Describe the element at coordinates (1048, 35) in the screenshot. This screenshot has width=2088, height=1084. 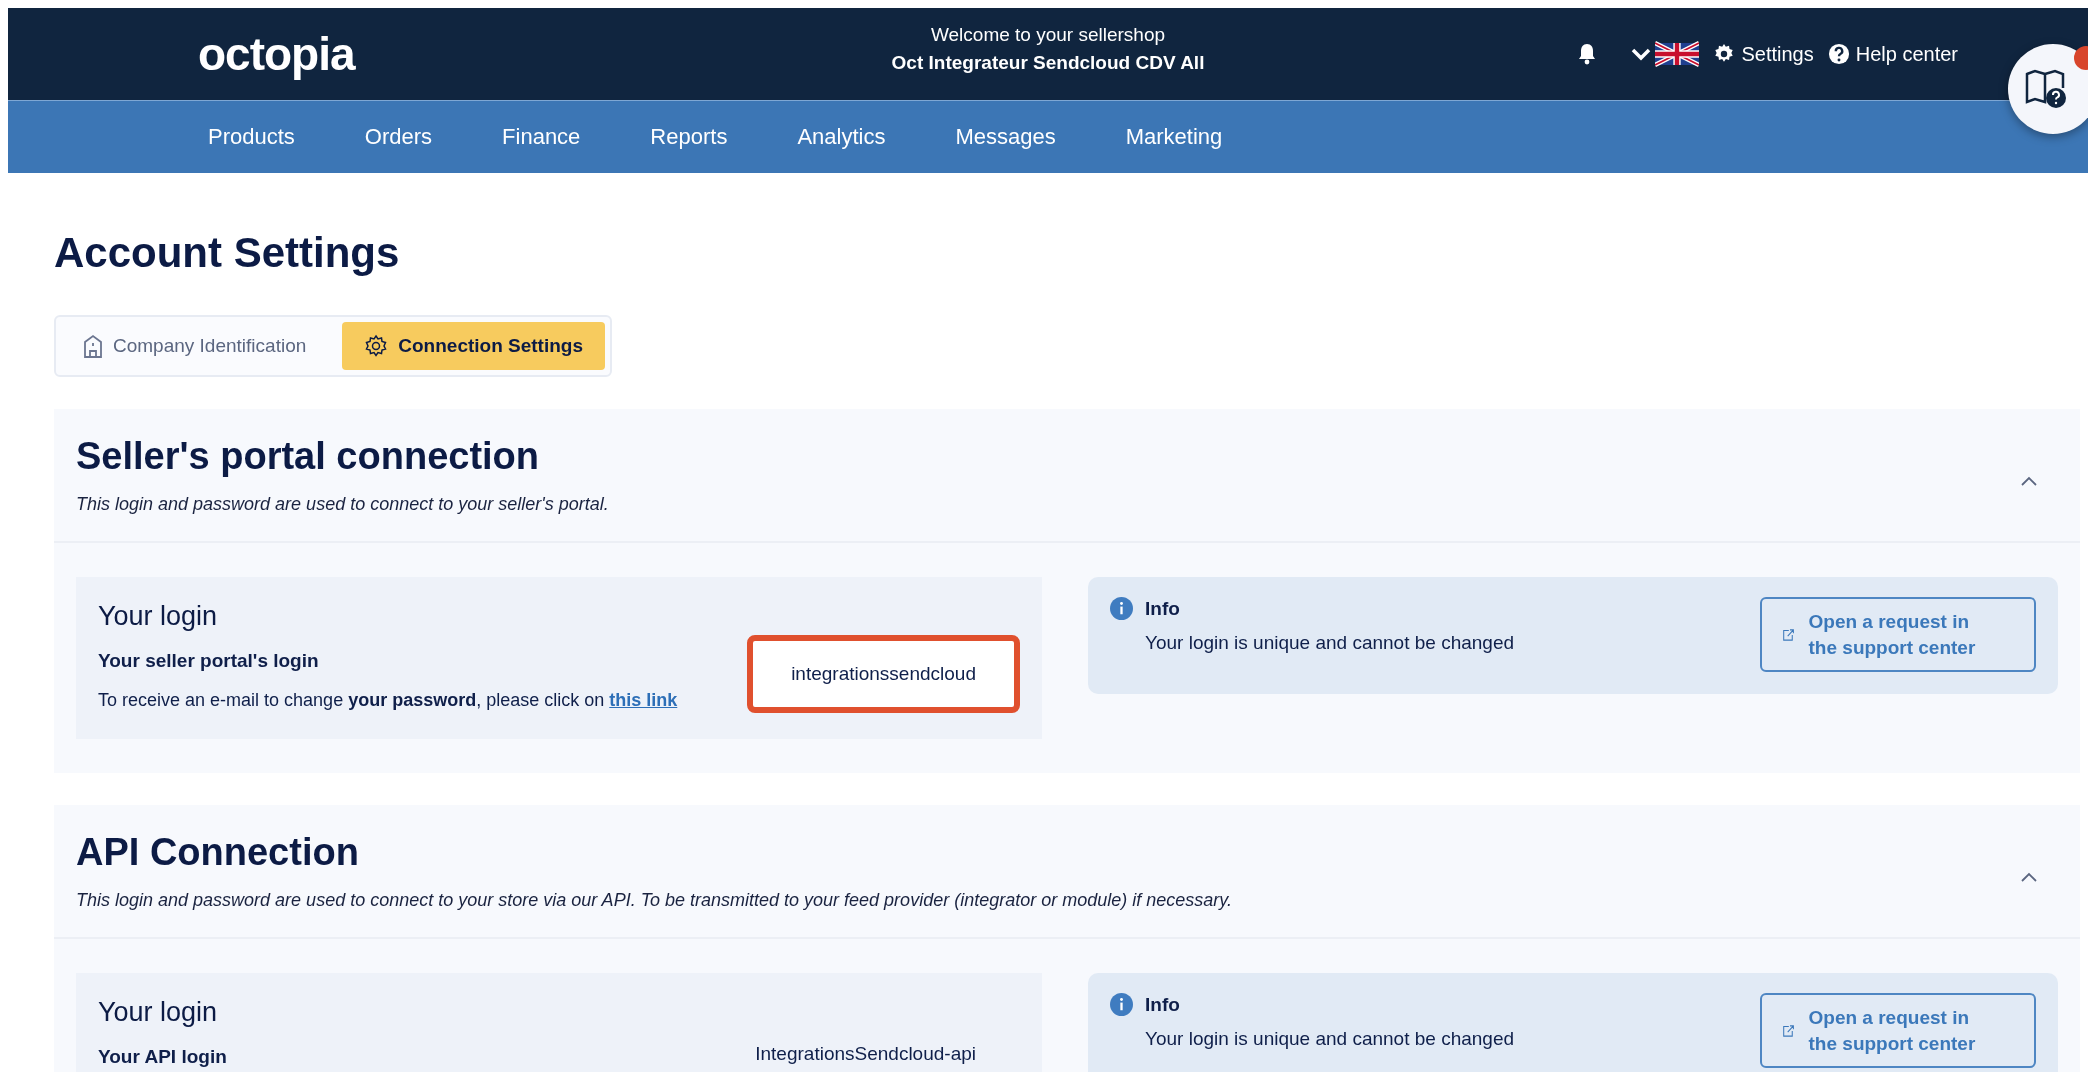
I see `welcome-text: Welcome to your sellershop` at that location.